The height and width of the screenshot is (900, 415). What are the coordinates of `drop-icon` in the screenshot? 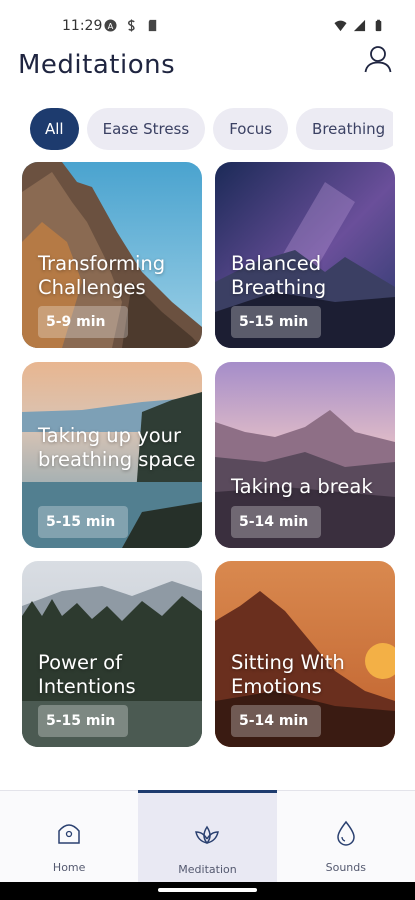 It's located at (346, 833).